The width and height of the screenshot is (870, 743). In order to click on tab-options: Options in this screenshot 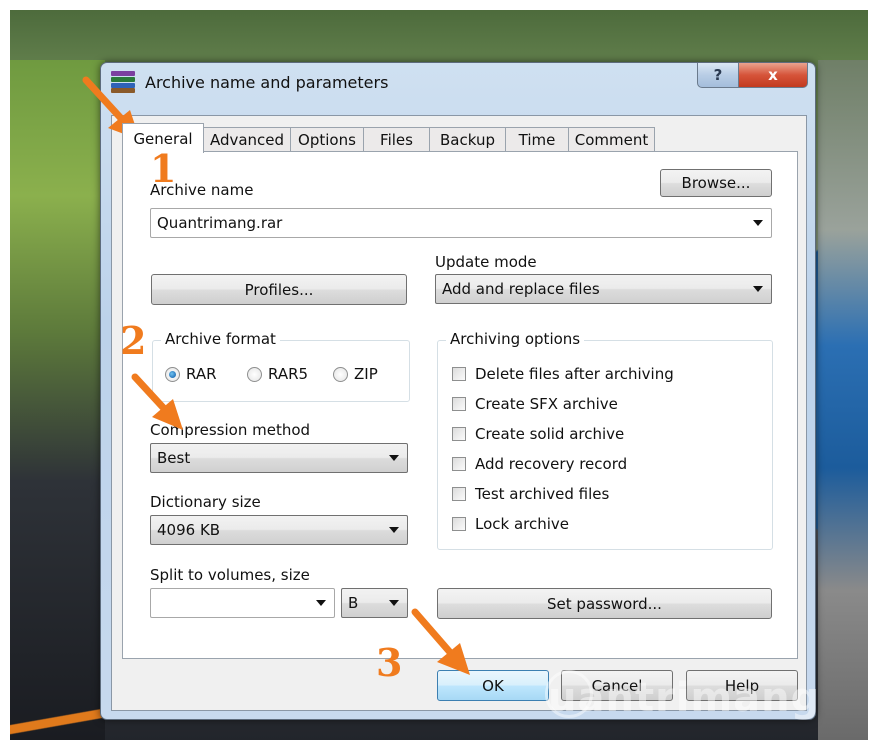, I will do `click(327, 139)`.